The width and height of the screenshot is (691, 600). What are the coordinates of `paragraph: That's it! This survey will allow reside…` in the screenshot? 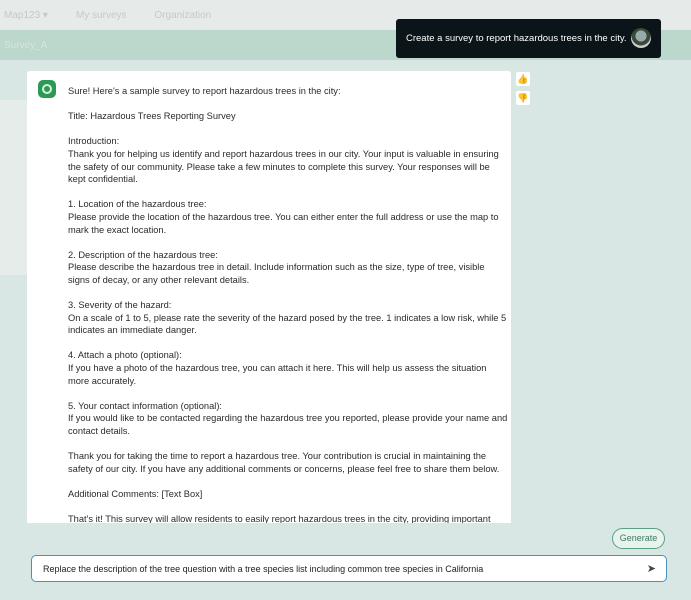 It's located at (279, 518).